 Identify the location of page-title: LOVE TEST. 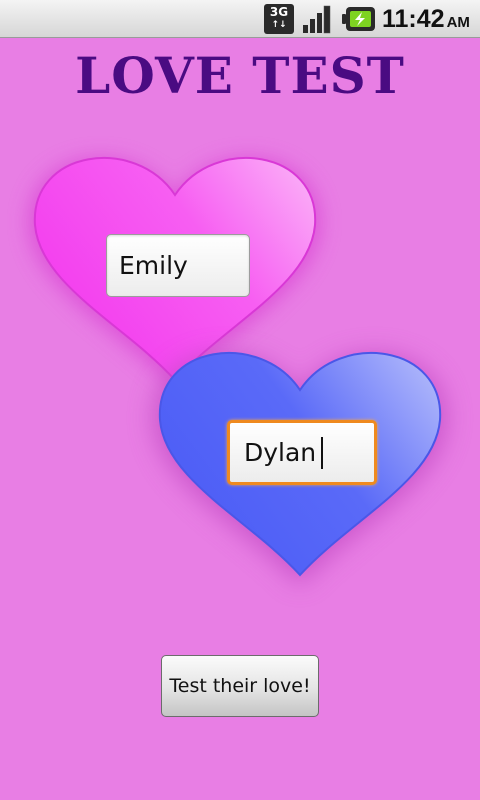
(240, 75).